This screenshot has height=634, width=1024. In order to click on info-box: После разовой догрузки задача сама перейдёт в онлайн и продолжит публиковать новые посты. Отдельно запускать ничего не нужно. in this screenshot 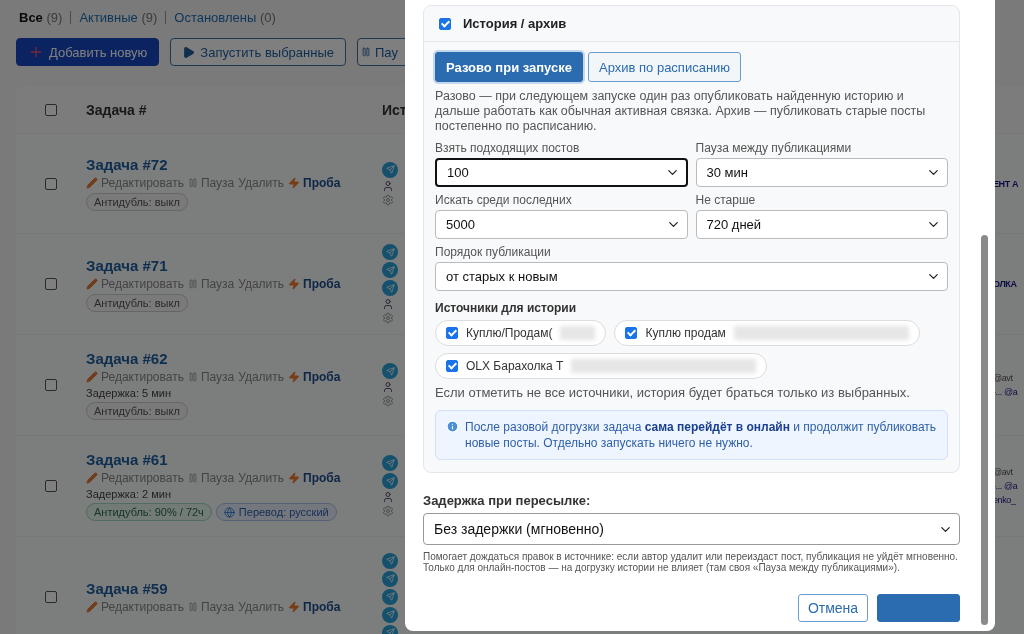, I will do `click(691, 435)`.